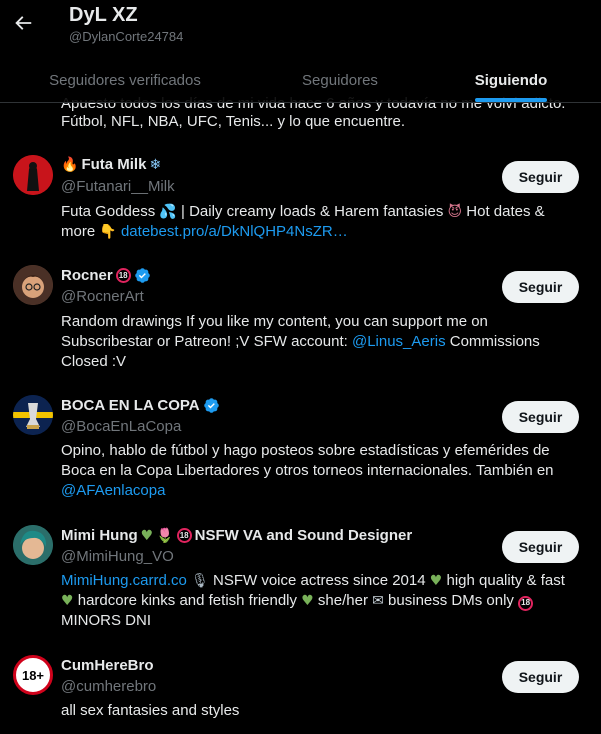  What do you see at coordinates (125, 80) in the screenshot?
I see `tab-verified-followers: Seguidores verificados` at bounding box center [125, 80].